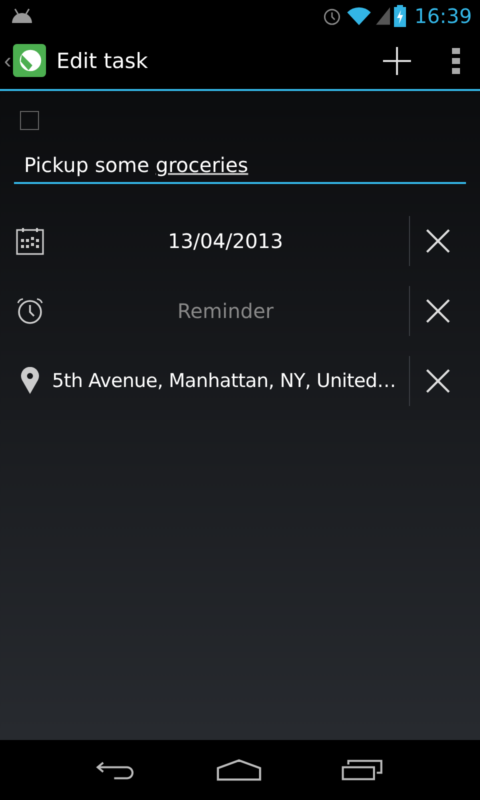 This screenshot has width=480, height=800. I want to click on task-title-field: Pickup some groceries, so click(240, 168).